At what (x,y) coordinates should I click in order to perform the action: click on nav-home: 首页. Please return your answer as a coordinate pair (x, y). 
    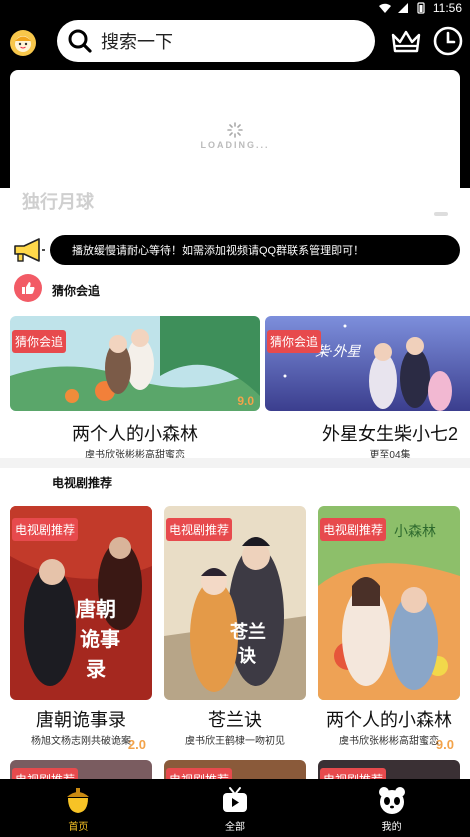
    Looking at the image, I should click on (78, 808).